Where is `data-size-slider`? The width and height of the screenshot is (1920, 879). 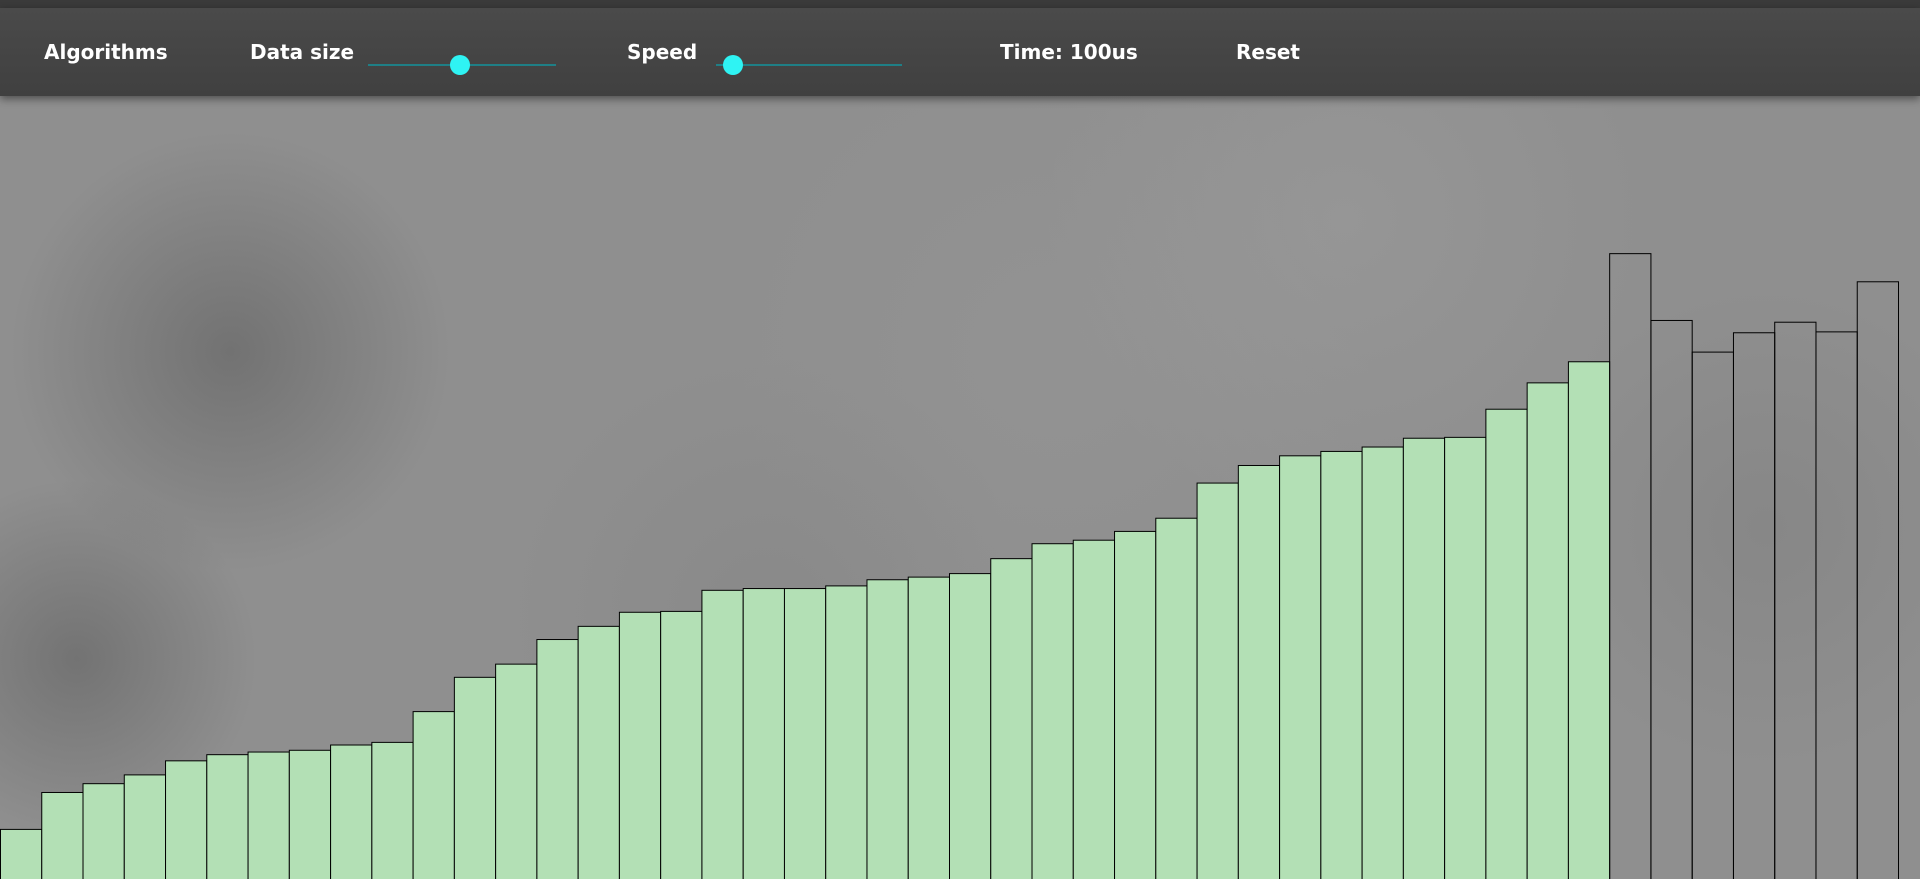 data-size-slider is located at coordinates (462, 65).